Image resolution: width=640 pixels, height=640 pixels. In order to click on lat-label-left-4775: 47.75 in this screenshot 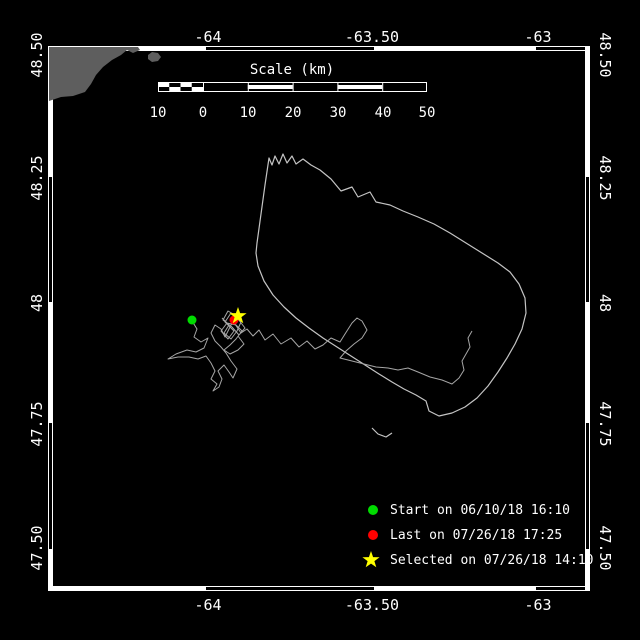, I will do `click(37, 423)`.